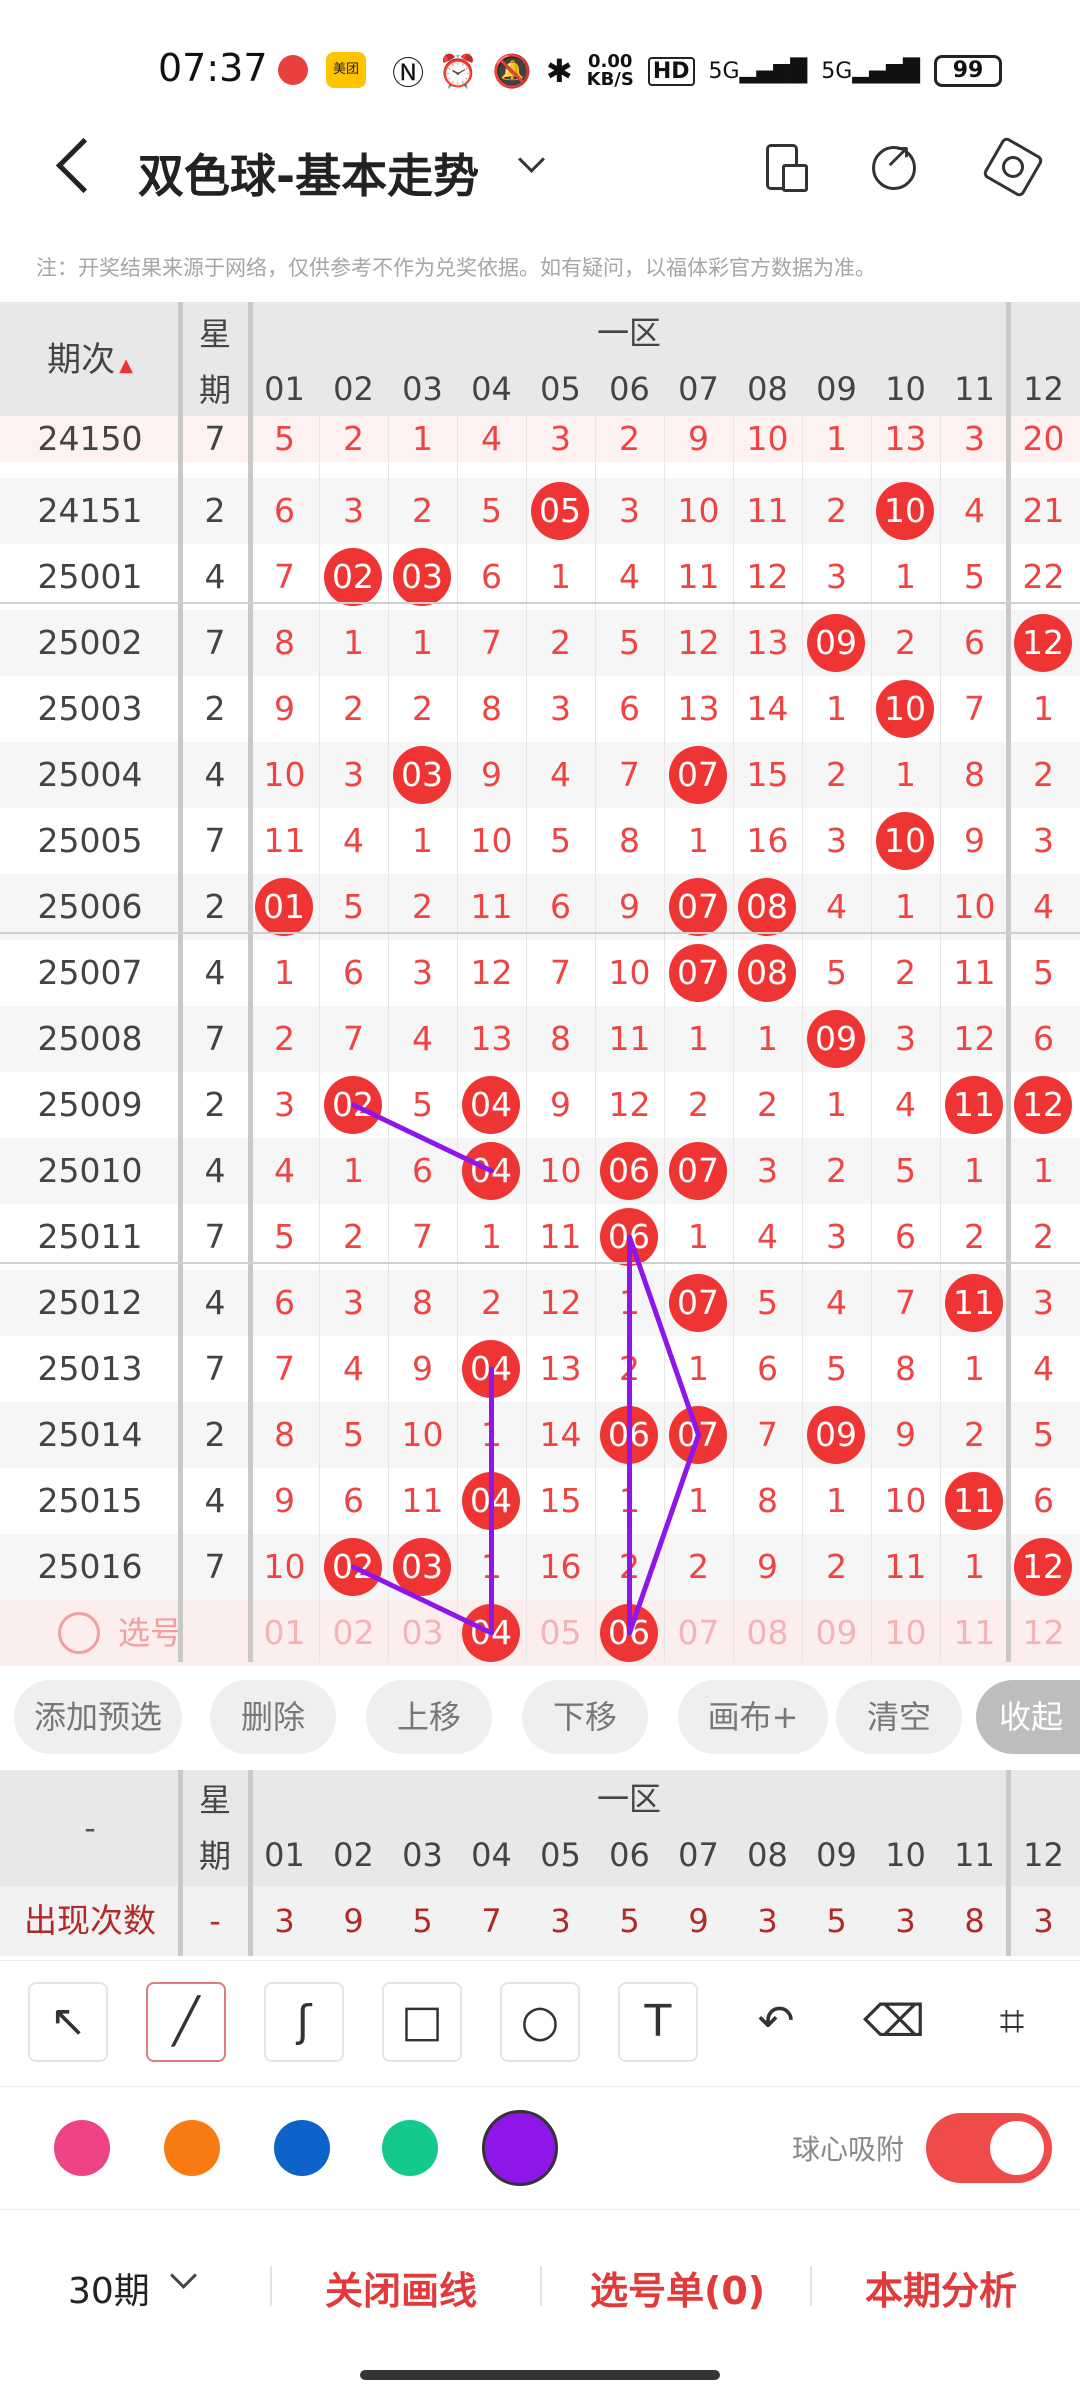 This screenshot has height=2400, width=1080. Describe the element at coordinates (894, 2022) in the screenshot. I see `eraser-icon: ⌫` at that location.